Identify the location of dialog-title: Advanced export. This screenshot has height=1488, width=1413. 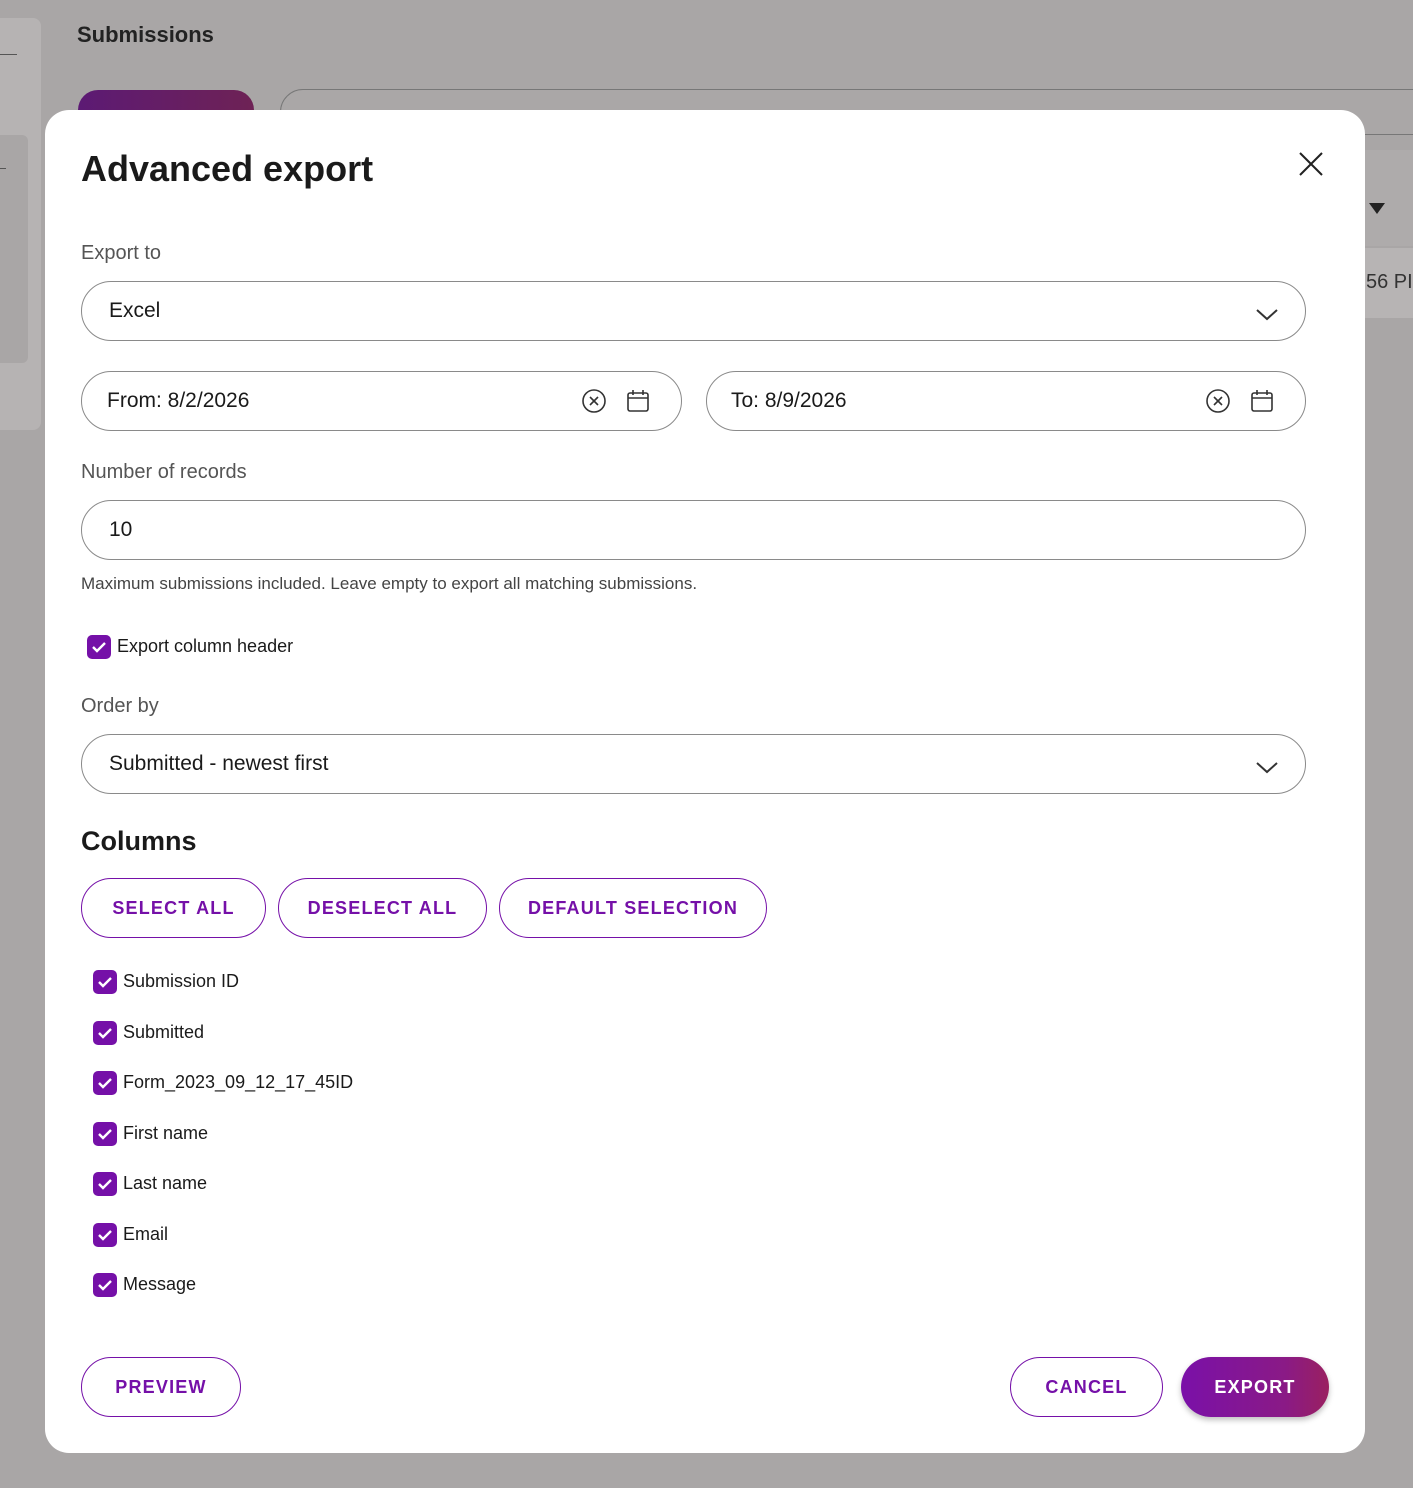
(227, 168).